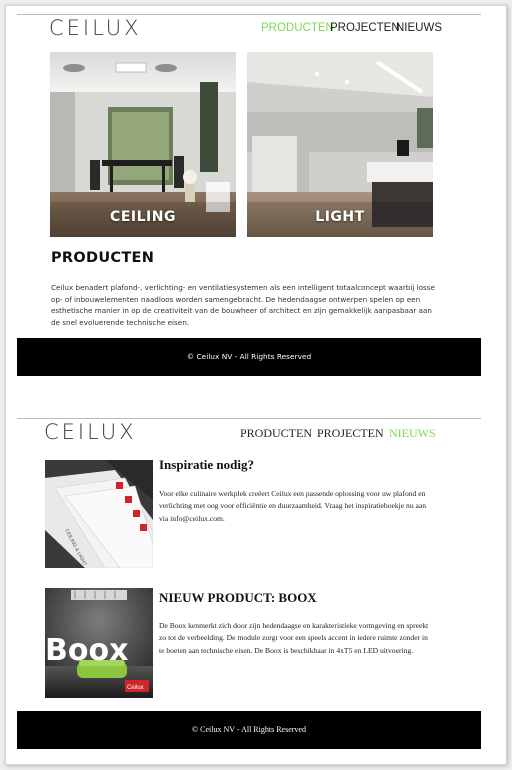 The image size is (512, 770). I want to click on article-boox-title: NIEUW PRODUCT: BOOX, so click(238, 598).